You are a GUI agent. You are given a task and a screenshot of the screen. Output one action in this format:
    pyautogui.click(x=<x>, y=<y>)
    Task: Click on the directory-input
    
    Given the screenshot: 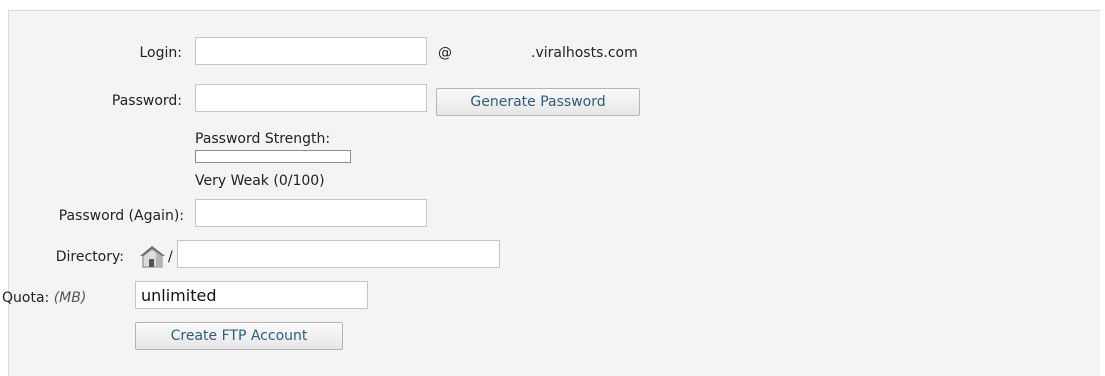 What is the action you would take?
    pyautogui.click(x=338, y=254)
    